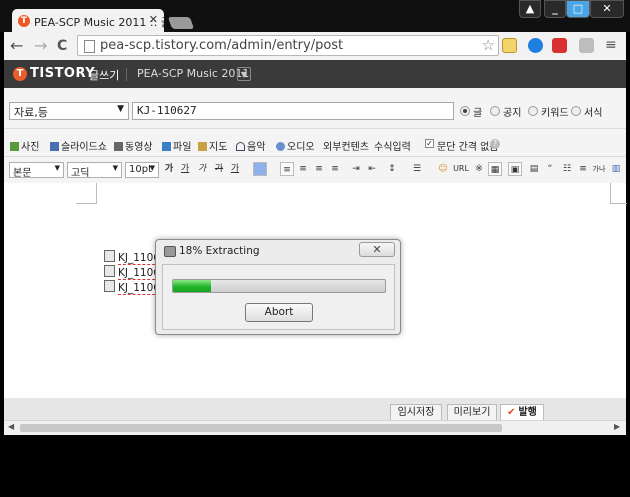 Image resolution: width=630 pixels, height=497 pixels. What do you see at coordinates (169, 169) in the screenshot?
I see `bold-button: 가` at bounding box center [169, 169].